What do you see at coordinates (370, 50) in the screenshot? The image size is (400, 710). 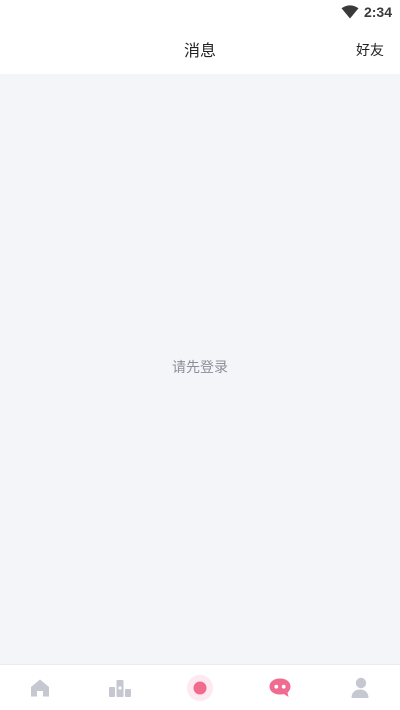 I see `friends-button: 好友` at bounding box center [370, 50].